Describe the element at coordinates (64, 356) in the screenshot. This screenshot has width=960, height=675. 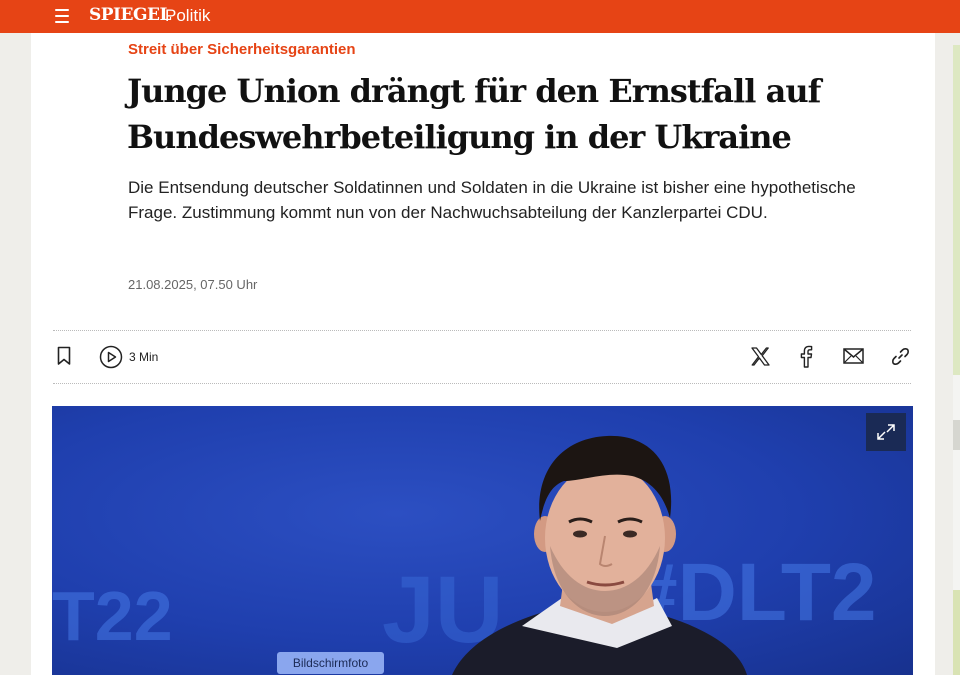
I see `bookmark-icon` at that location.